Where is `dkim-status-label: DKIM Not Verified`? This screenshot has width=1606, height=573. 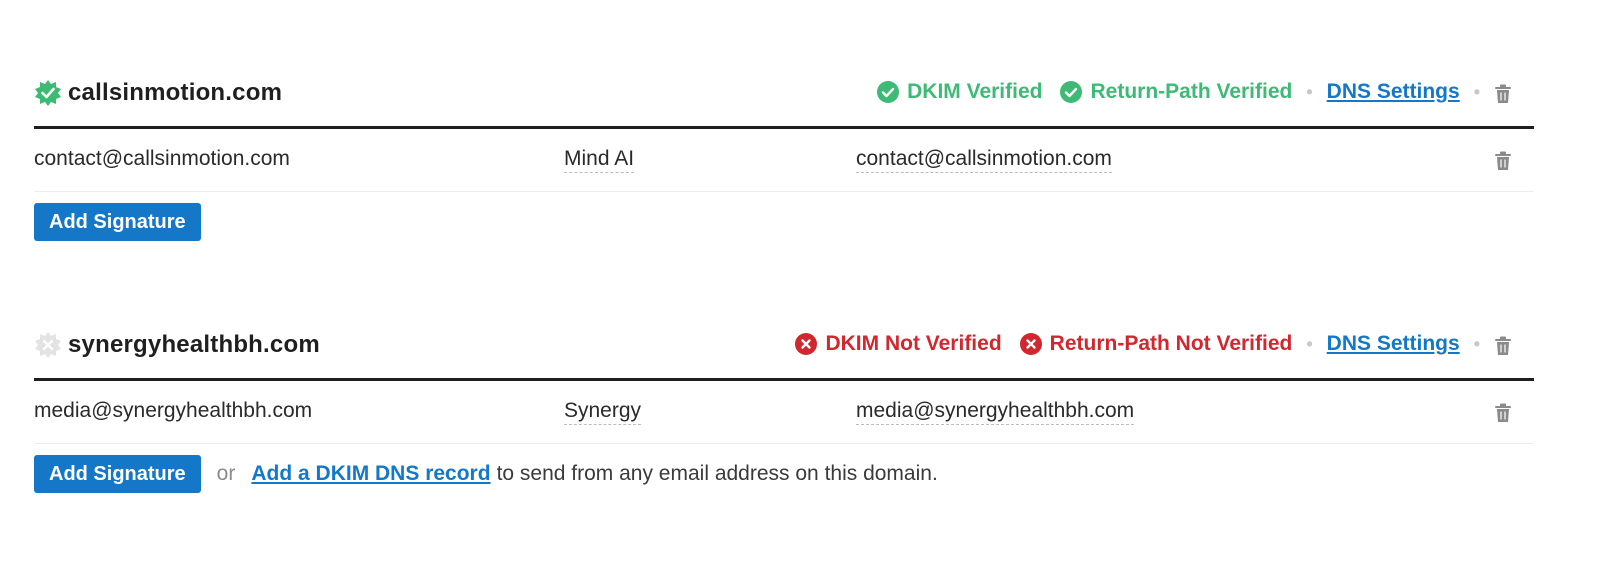
dkim-status-label: DKIM Not Verified is located at coordinates (913, 343).